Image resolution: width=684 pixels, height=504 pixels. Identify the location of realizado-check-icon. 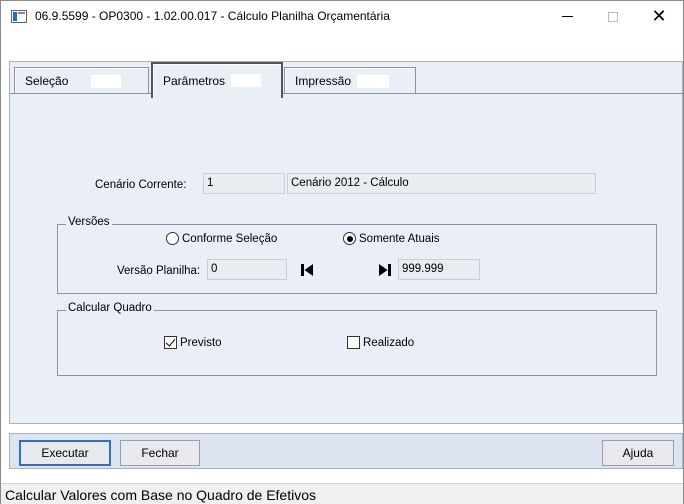
(353, 342).